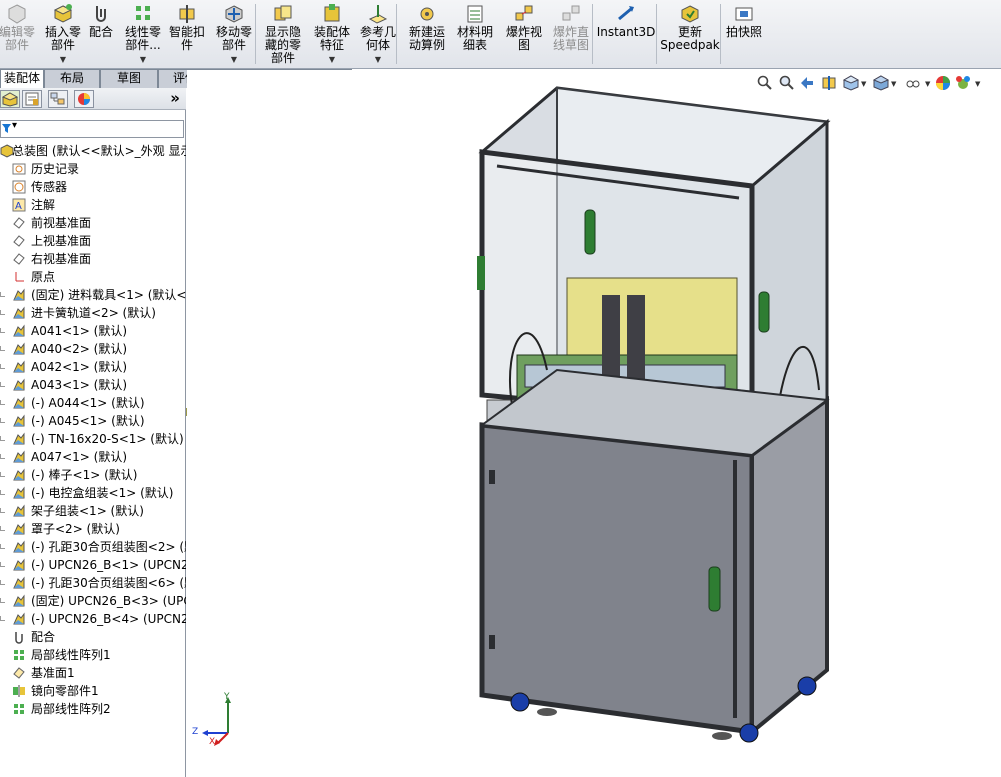 Image resolution: width=1001 pixels, height=777 pixels. I want to click on ribbon-button-13: Instant3D, so click(626, 34).